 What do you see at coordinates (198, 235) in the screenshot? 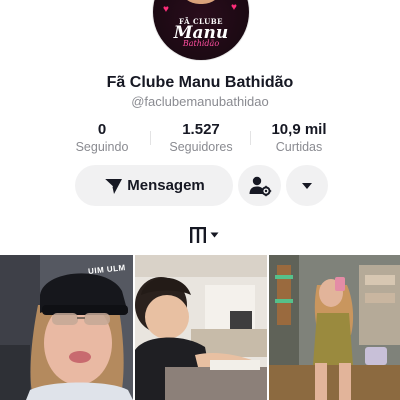
I see `grid-icon` at bounding box center [198, 235].